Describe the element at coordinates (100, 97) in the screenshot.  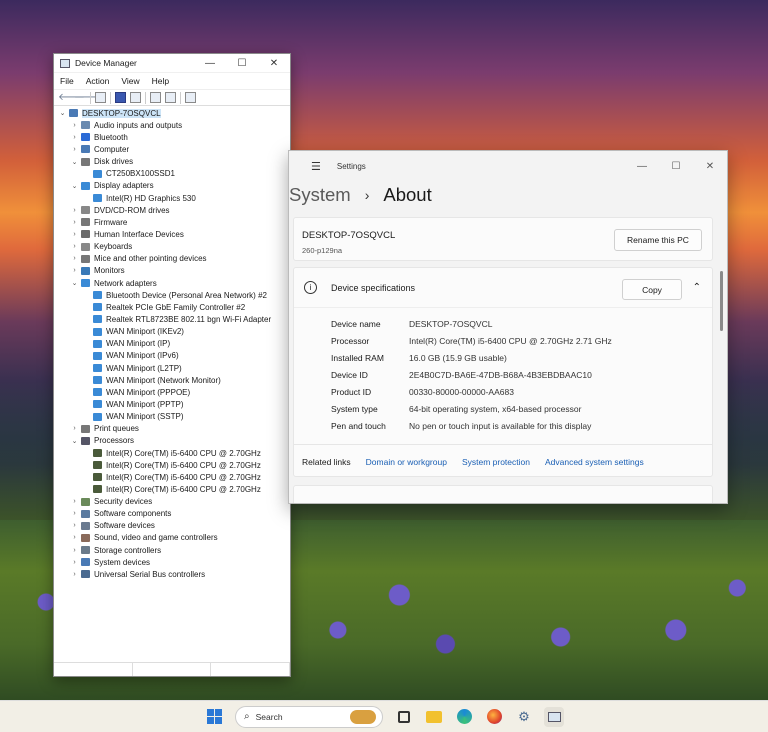
I see `properties-icon` at that location.